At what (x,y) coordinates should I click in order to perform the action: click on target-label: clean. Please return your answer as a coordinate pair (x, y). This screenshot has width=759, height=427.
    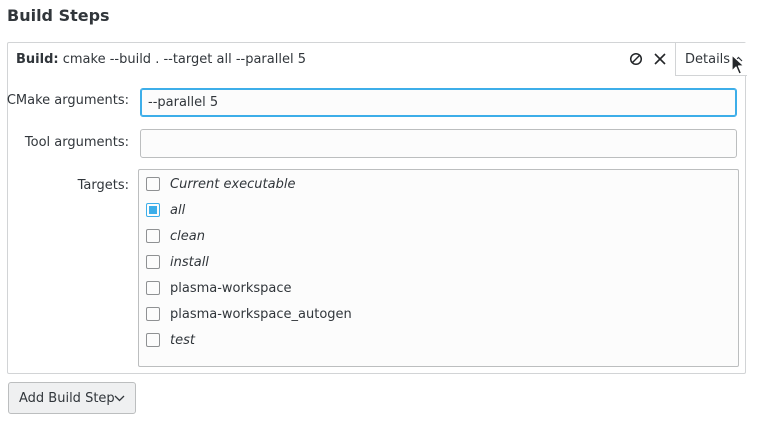
    Looking at the image, I should click on (187, 236).